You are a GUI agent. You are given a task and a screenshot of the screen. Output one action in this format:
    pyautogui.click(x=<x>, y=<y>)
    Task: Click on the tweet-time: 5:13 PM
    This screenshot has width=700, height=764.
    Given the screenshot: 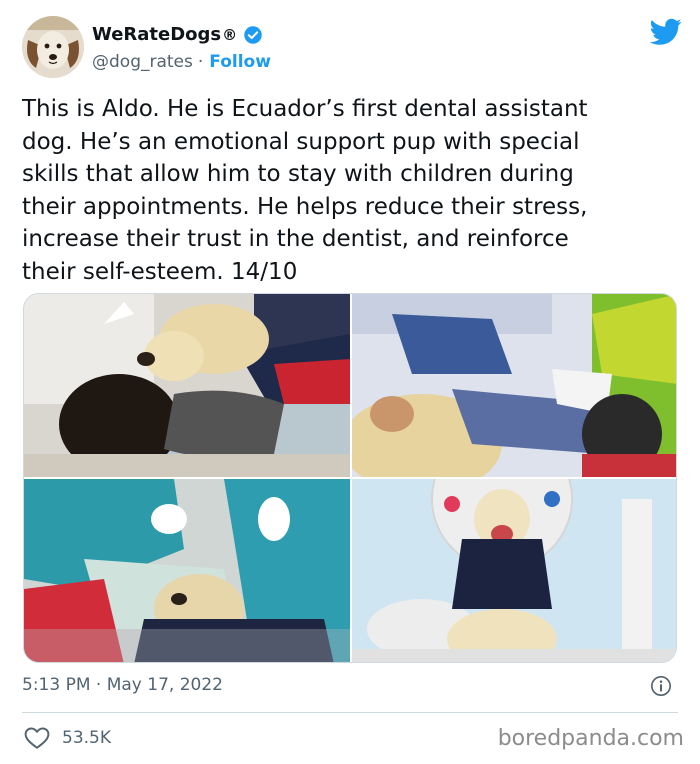 What is the action you would take?
    pyautogui.click(x=56, y=685)
    